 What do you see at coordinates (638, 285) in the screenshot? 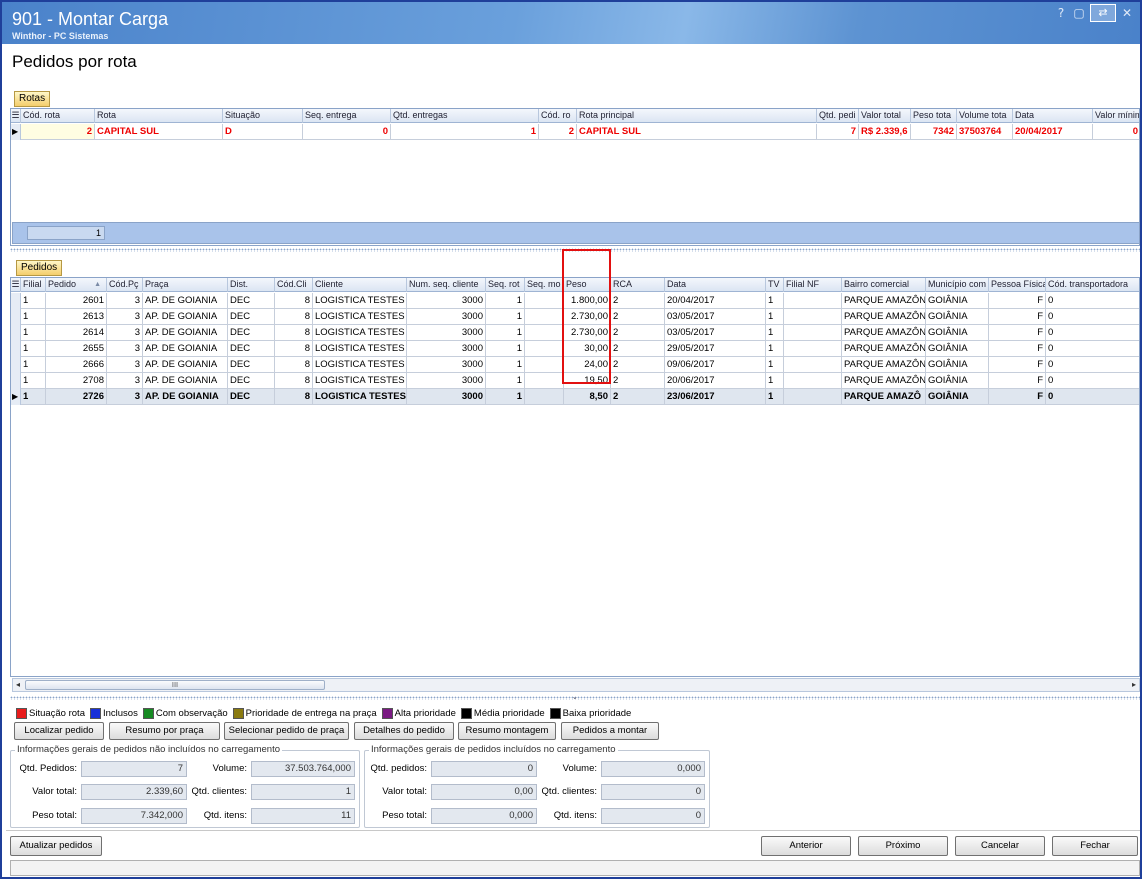
I see `col-header: RCA` at bounding box center [638, 285].